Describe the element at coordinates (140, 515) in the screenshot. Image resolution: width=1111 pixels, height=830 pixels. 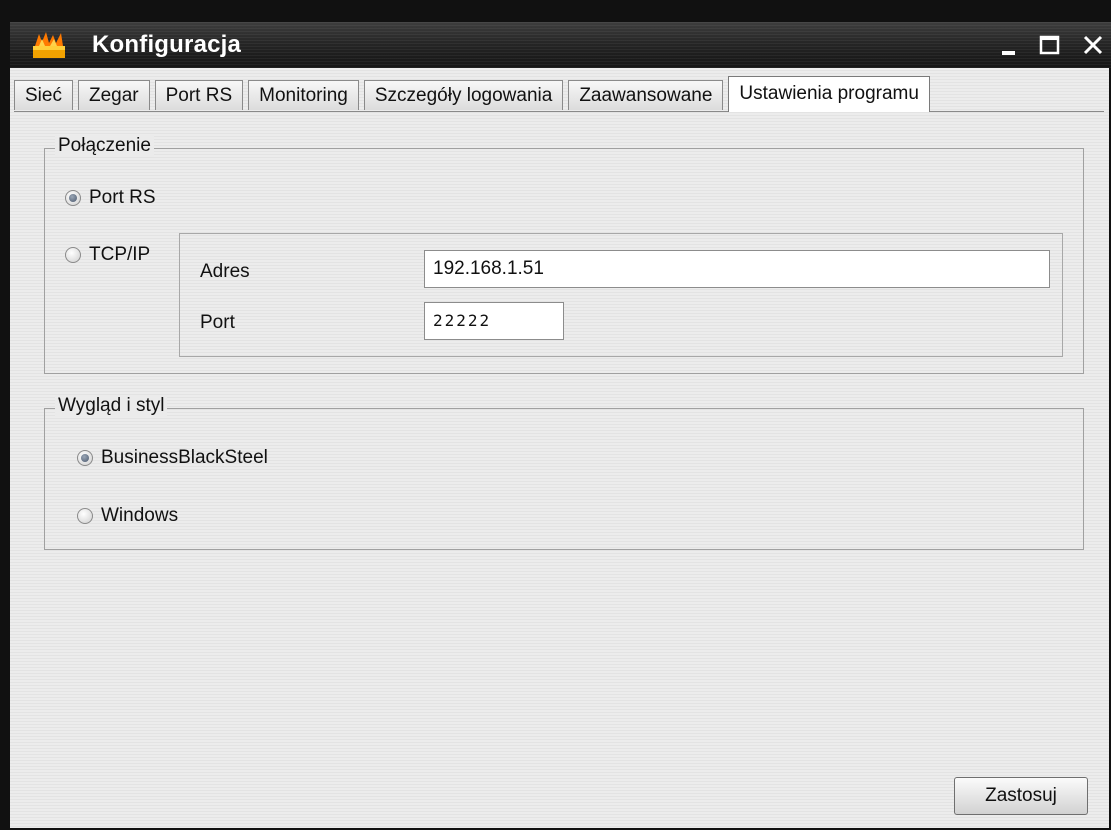
I see `radio-windows-label: Windows` at that location.